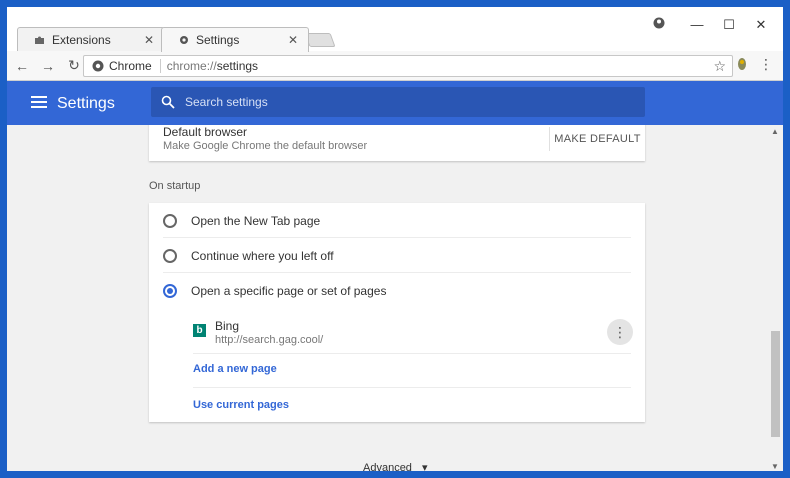 The image size is (790, 478). What do you see at coordinates (761, 25) in the screenshot?
I see `close-window-button: ✕` at bounding box center [761, 25].